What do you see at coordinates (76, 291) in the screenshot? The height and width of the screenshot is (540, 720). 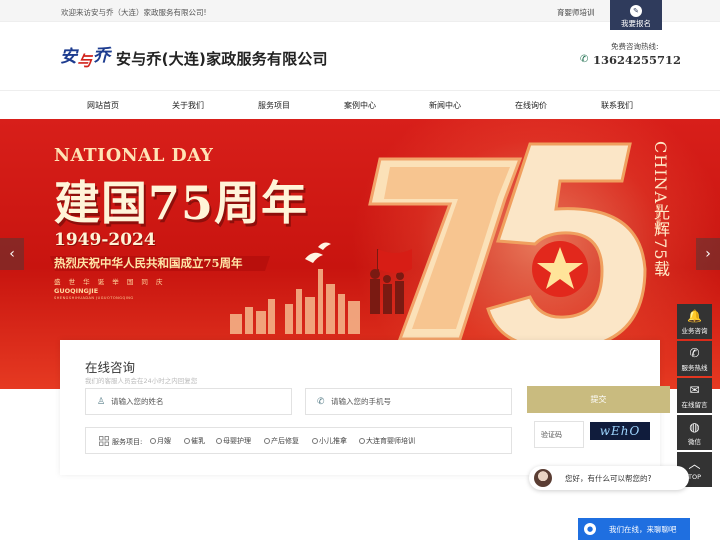 I see `banner-pinyin: GUOQINGJIE` at bounding box center [76, 291].